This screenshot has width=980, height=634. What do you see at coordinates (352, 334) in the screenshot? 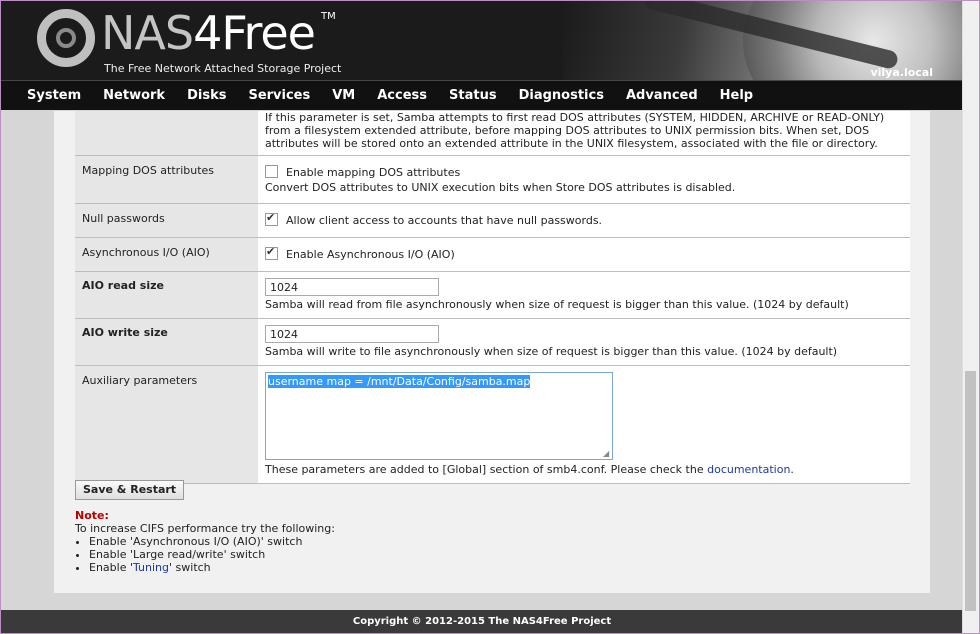
I see `aio-write-input: 1024` at bounding box center [352, 334].